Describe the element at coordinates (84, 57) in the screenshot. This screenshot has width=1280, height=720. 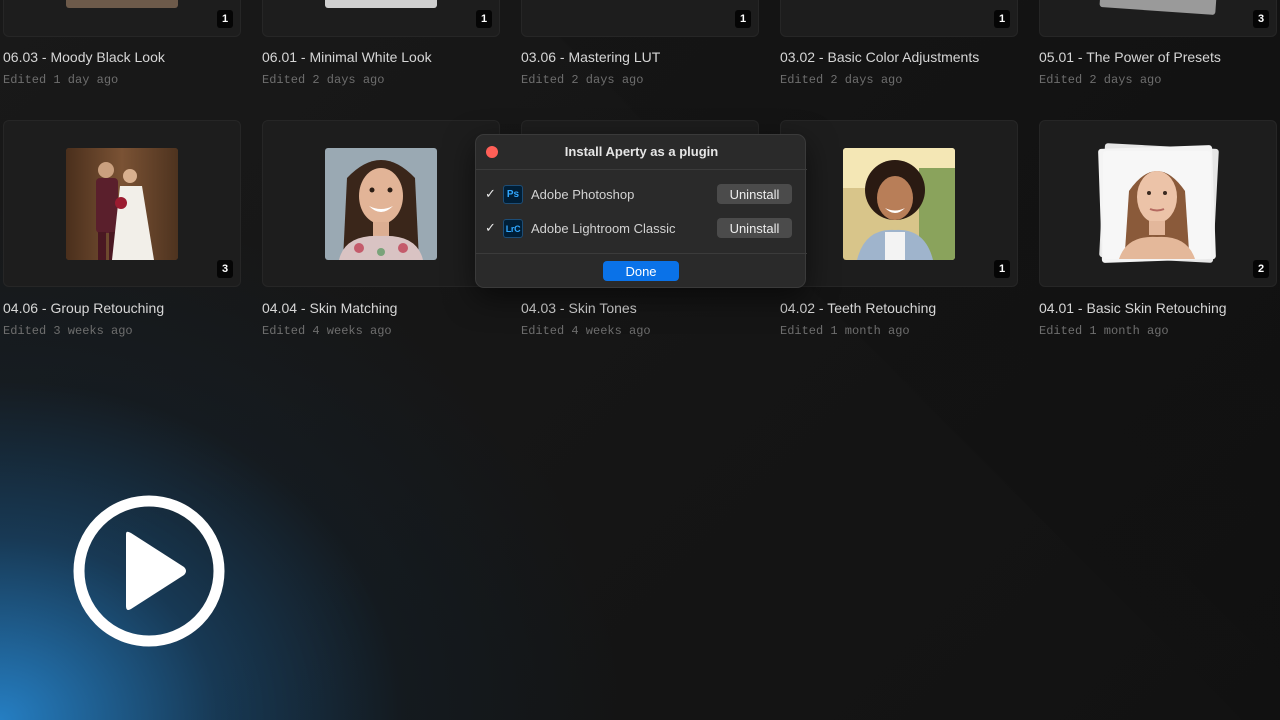
I see `project-title: 06.03 - Moody Black Look` at that location.